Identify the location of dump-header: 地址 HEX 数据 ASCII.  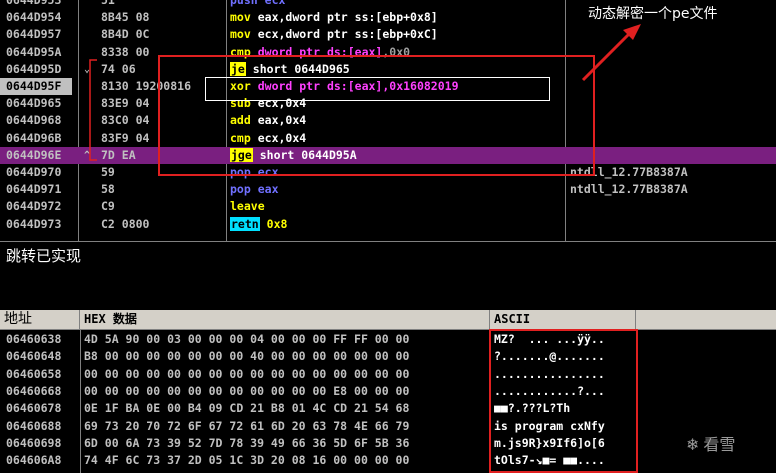
(388, 320).